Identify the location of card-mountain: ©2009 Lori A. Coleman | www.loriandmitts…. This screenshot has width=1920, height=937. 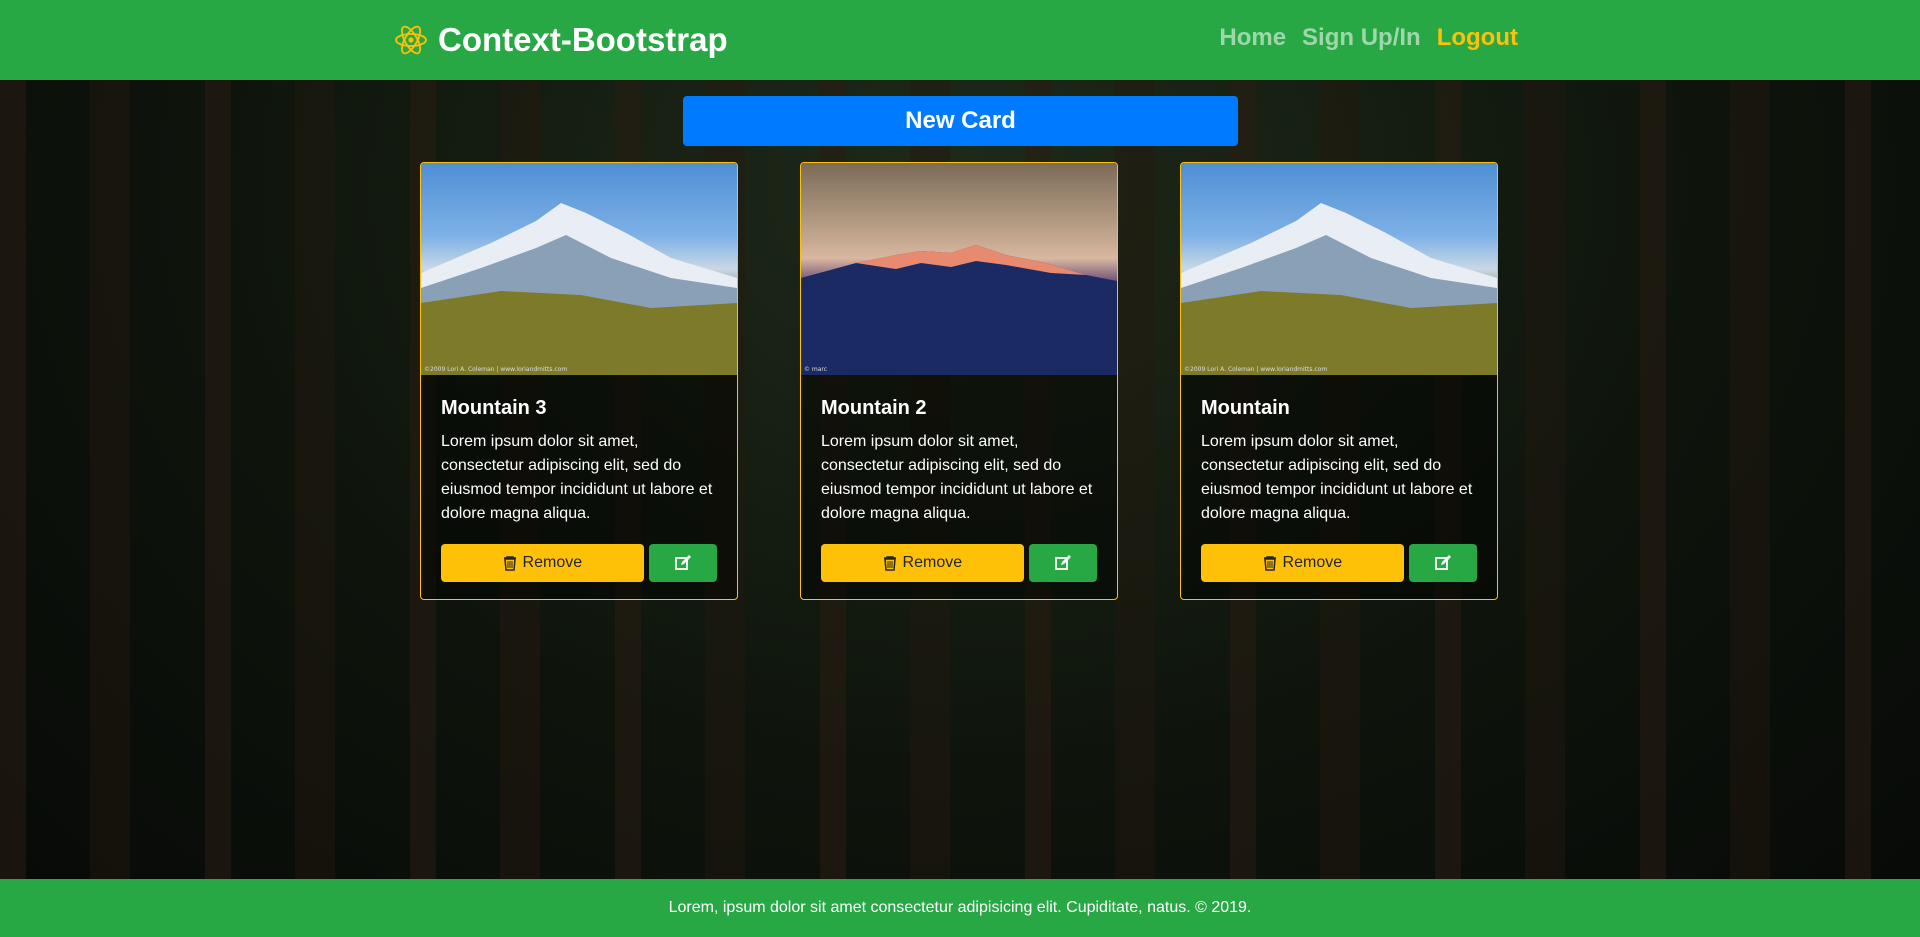
(1339, 381).